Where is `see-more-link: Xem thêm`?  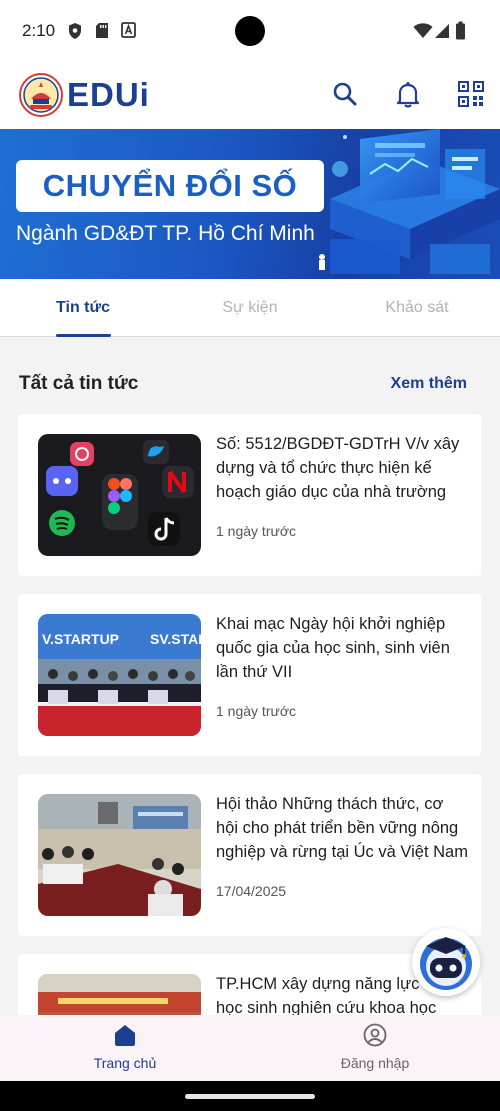
see-more-link: Xem thêm is located at coordinates (429, 384).